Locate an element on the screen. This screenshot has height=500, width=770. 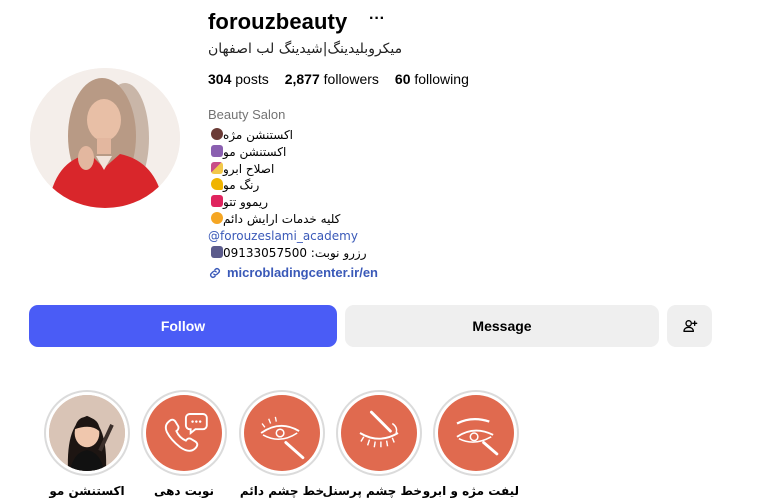
bio-line: رزرو نوبت: 09133057500 is located at coordinates (287, 253).